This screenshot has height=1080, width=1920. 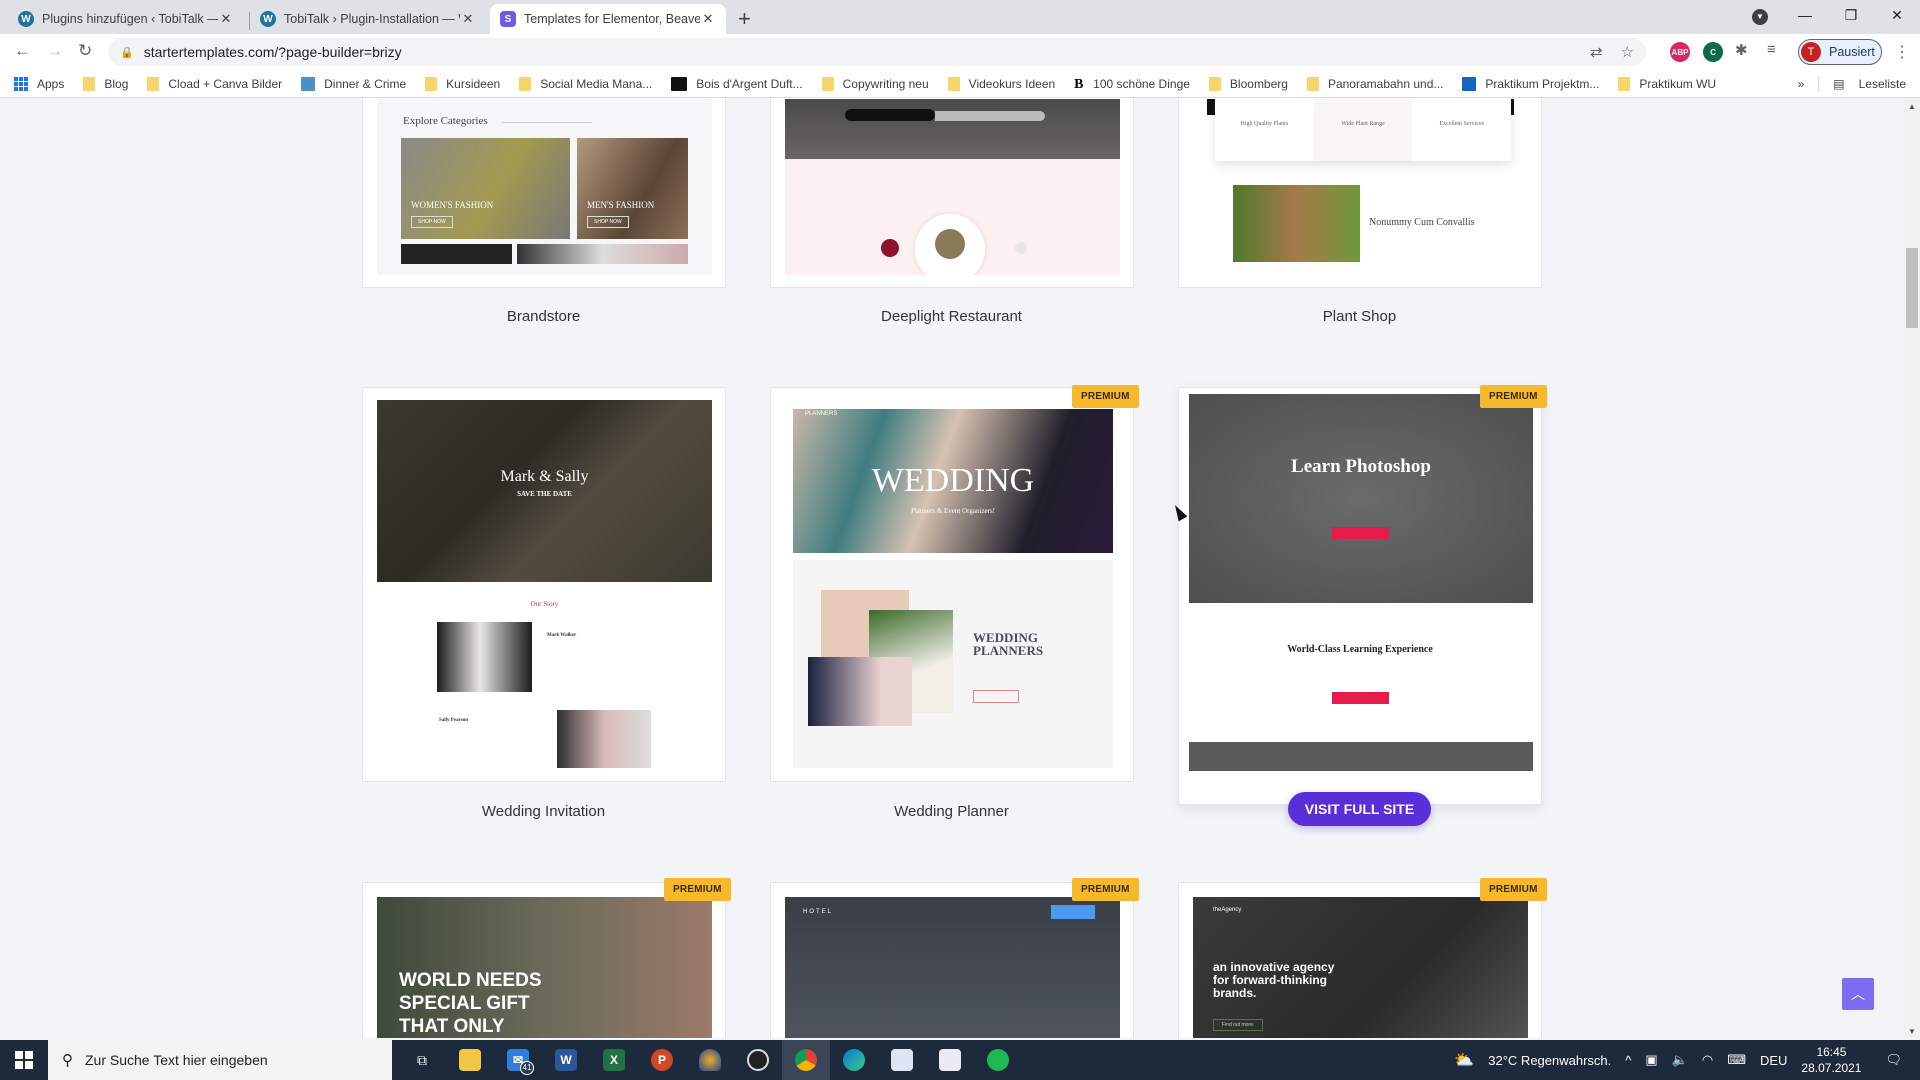 I want to click on template-name: Plant Shop, so click(x=1359, y=316).